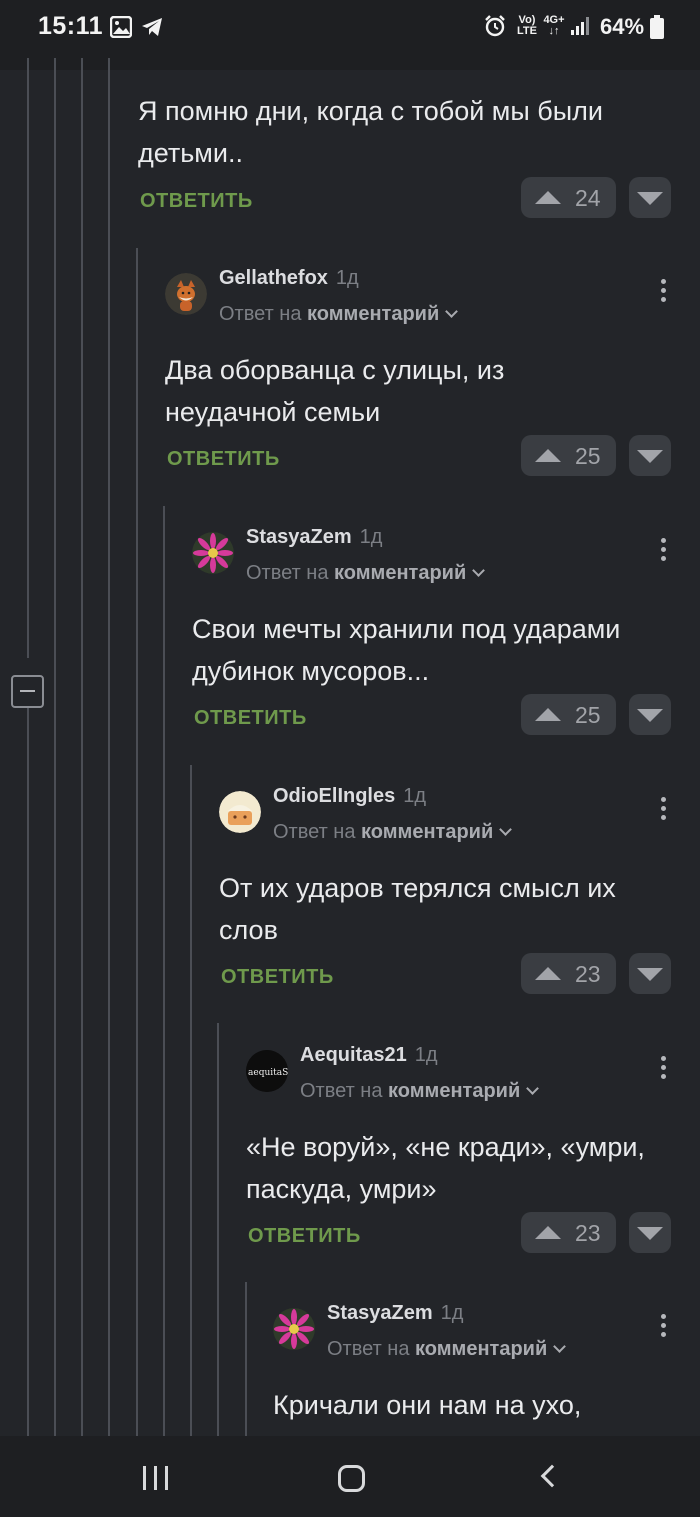 This screenshot has height=1517, width=700. What do you see at coordinates (495, 26) in the screenshot?
I see `alarm-icon` at bounding box center [495, 26].